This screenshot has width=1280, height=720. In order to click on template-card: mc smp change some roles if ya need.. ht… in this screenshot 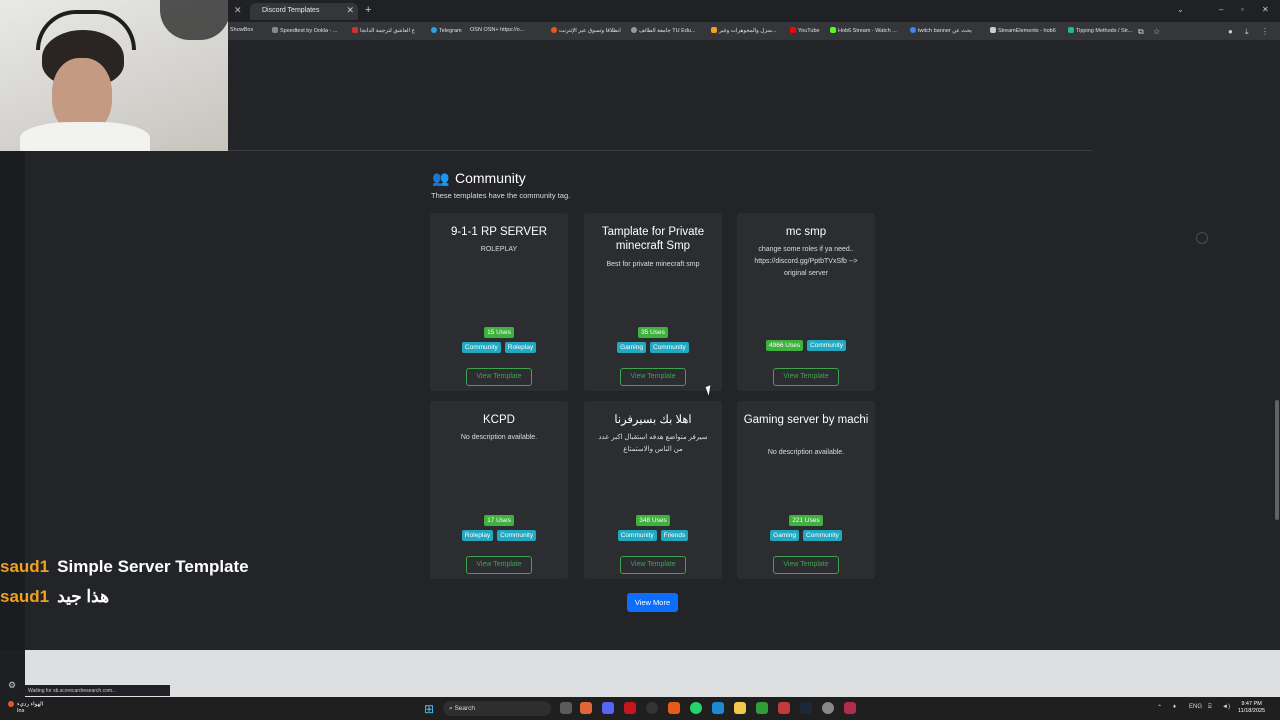, I will do `click(806, 302)`.